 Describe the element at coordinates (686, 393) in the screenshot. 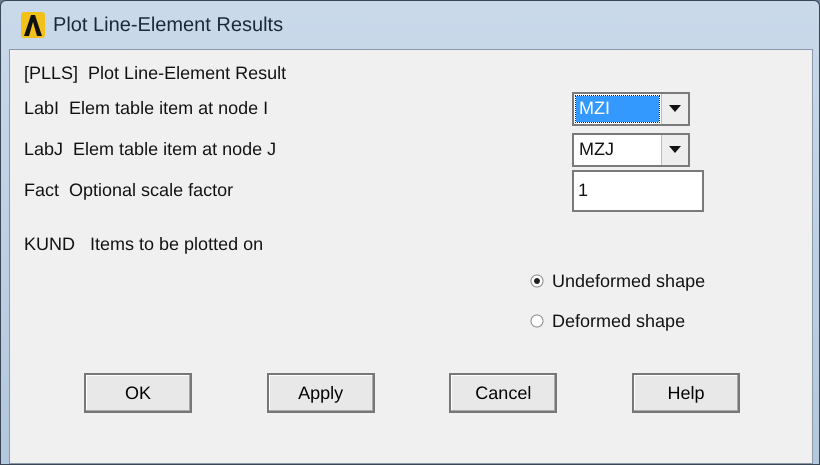

I see `dialog-button: Help` at that location.